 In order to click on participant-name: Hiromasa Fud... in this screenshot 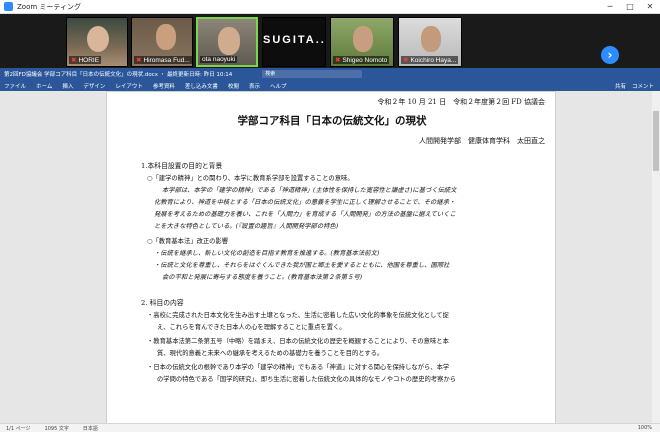, I will do `click(166, 60)`.